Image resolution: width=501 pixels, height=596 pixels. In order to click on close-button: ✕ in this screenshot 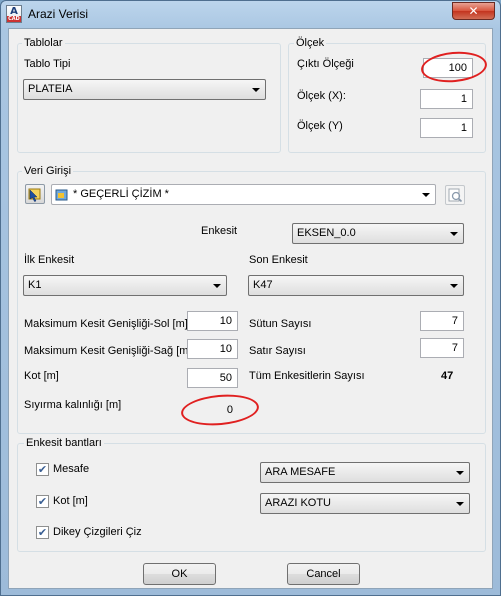, I will do `click(473, 11)`.